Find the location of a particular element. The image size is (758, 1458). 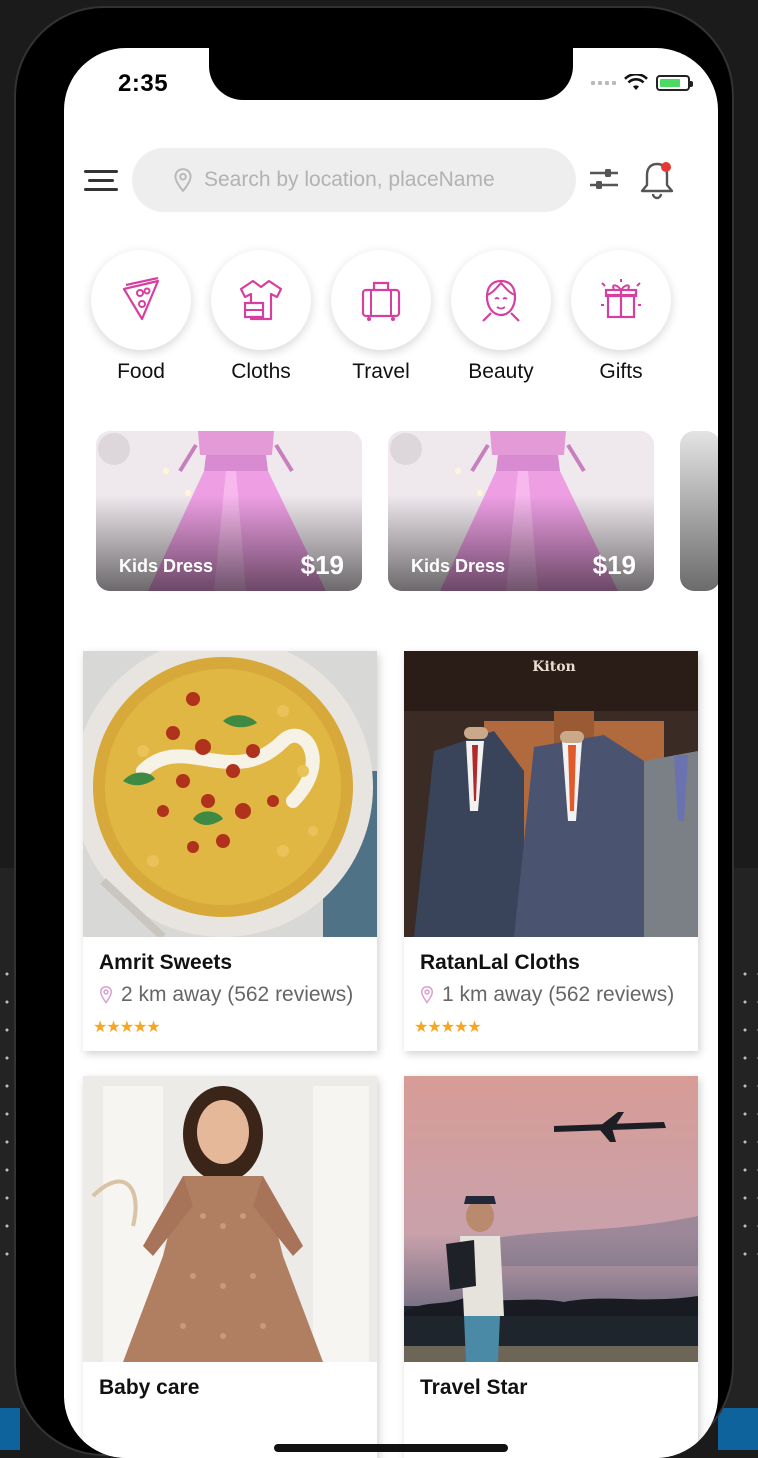

notch is located at coordinates (391, 74).